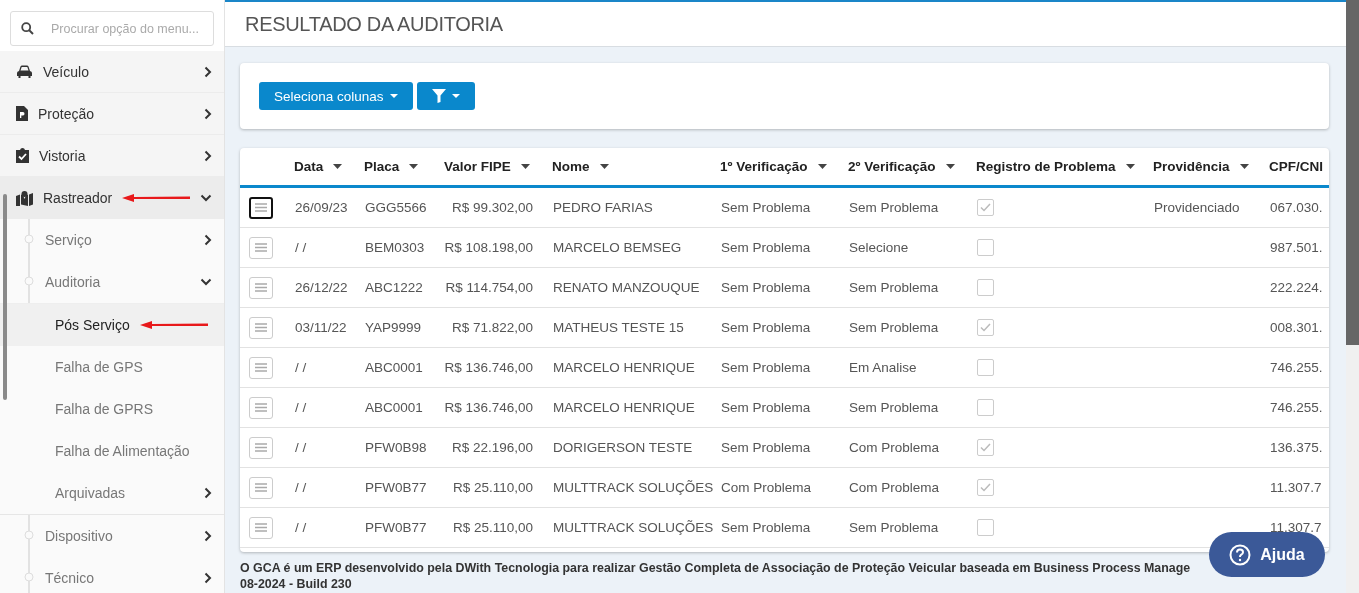  Describe the element at coordinates (122, 451) in the screenshot. I see `menu-item: Falha de Alimentação` at that location.